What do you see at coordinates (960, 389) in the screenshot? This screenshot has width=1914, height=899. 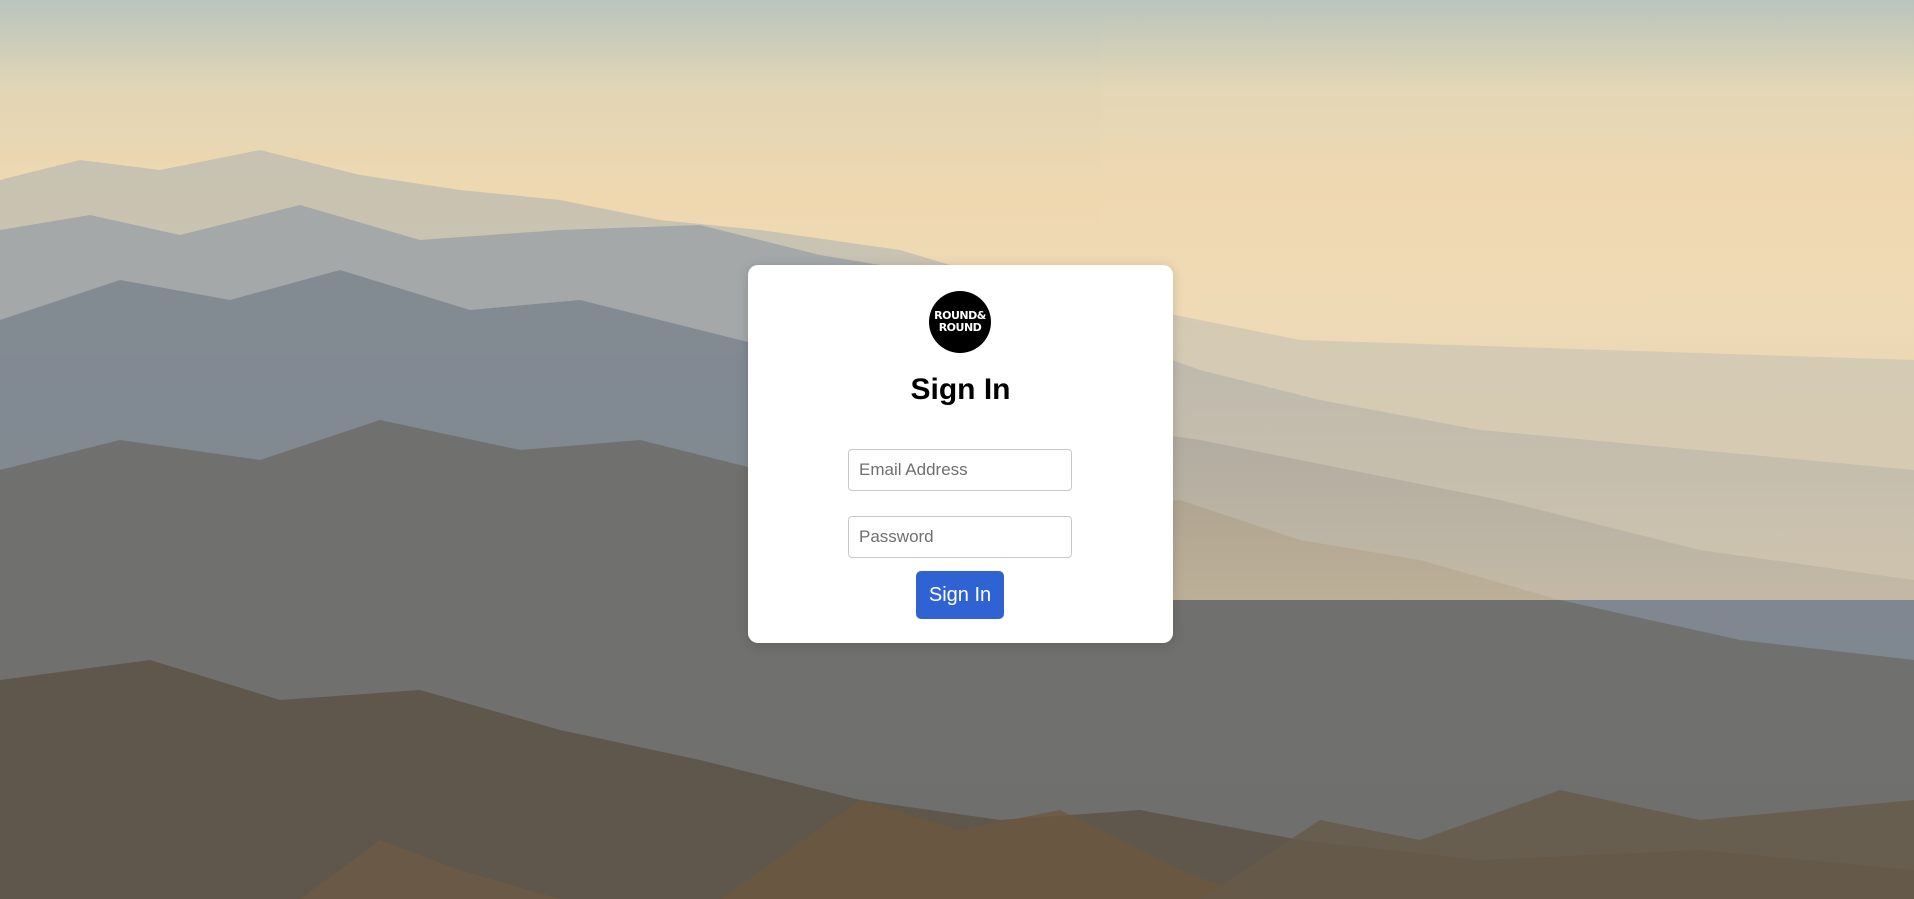 I see `page-title: Sign In` at bounding box center [960, 389].